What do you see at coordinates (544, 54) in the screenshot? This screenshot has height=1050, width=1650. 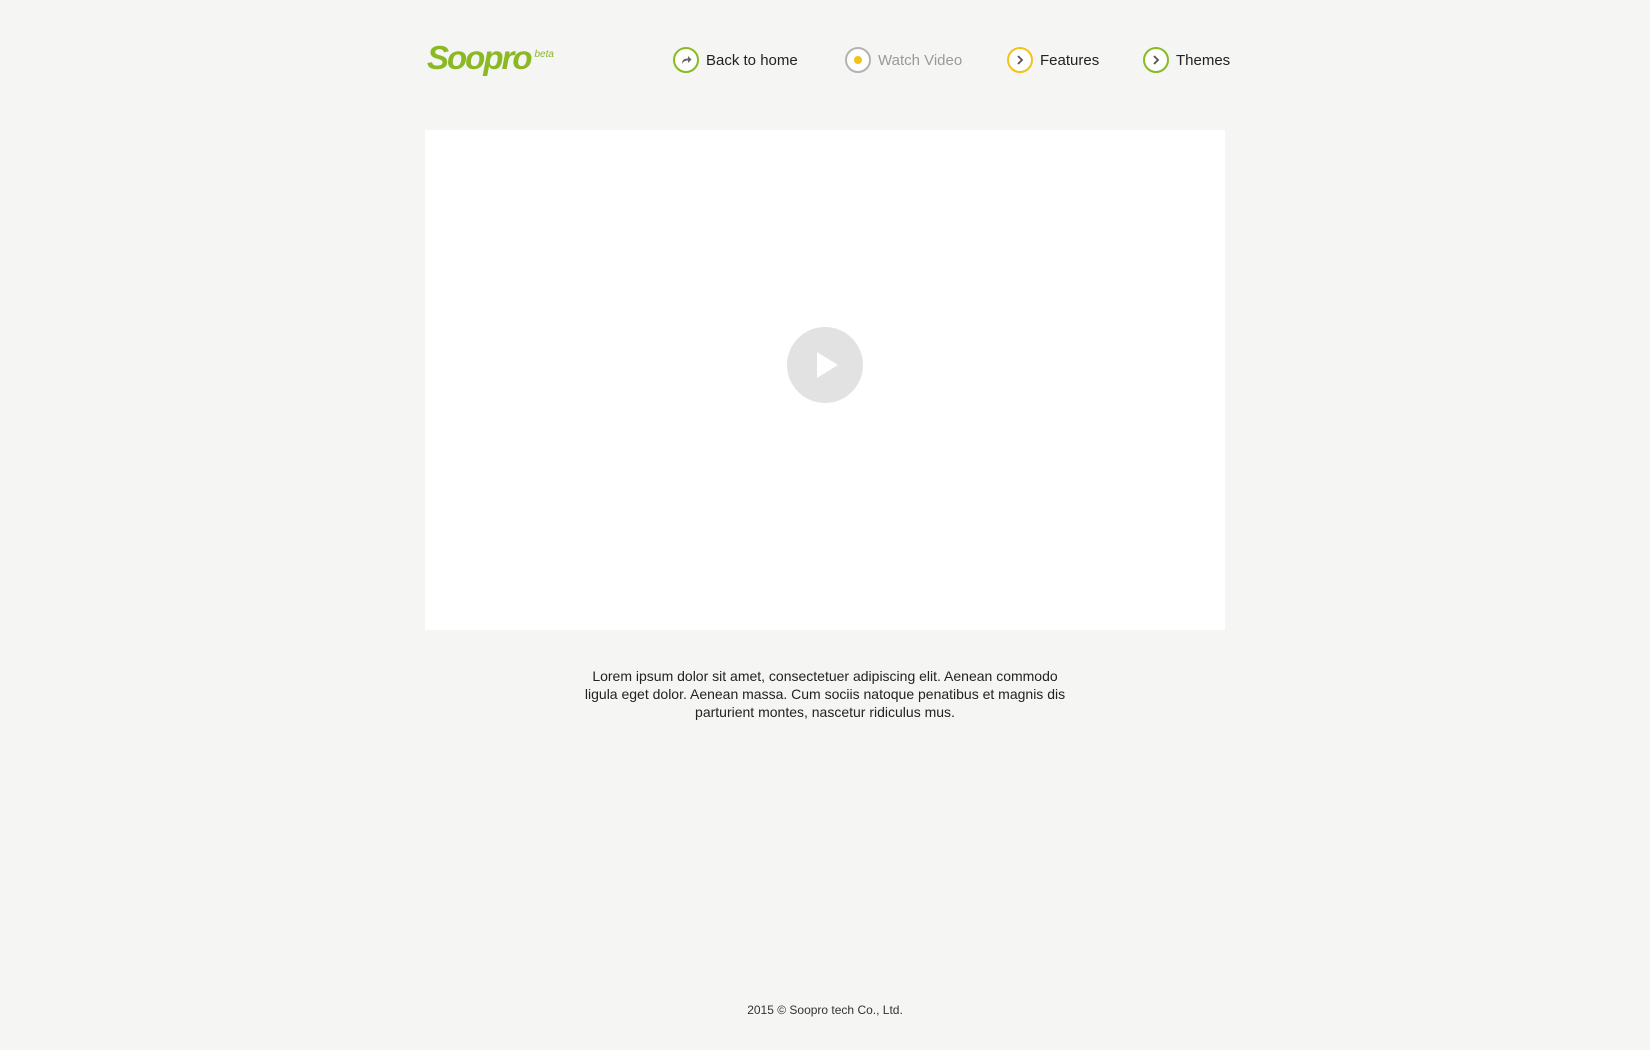 I see `beta-tag: beta` at bounding box center [544, 54].